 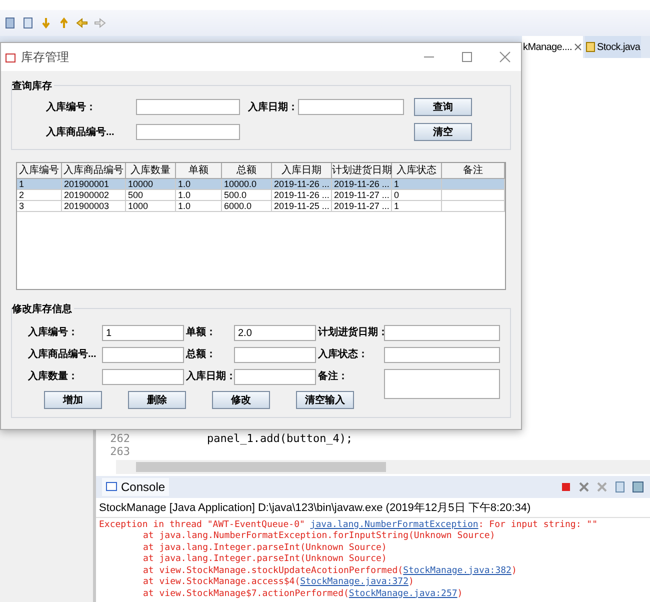 What do you see at coordinates (247, 171) in the screenshot?
I see `column-header: 总额` at bounding box center [247, 171].